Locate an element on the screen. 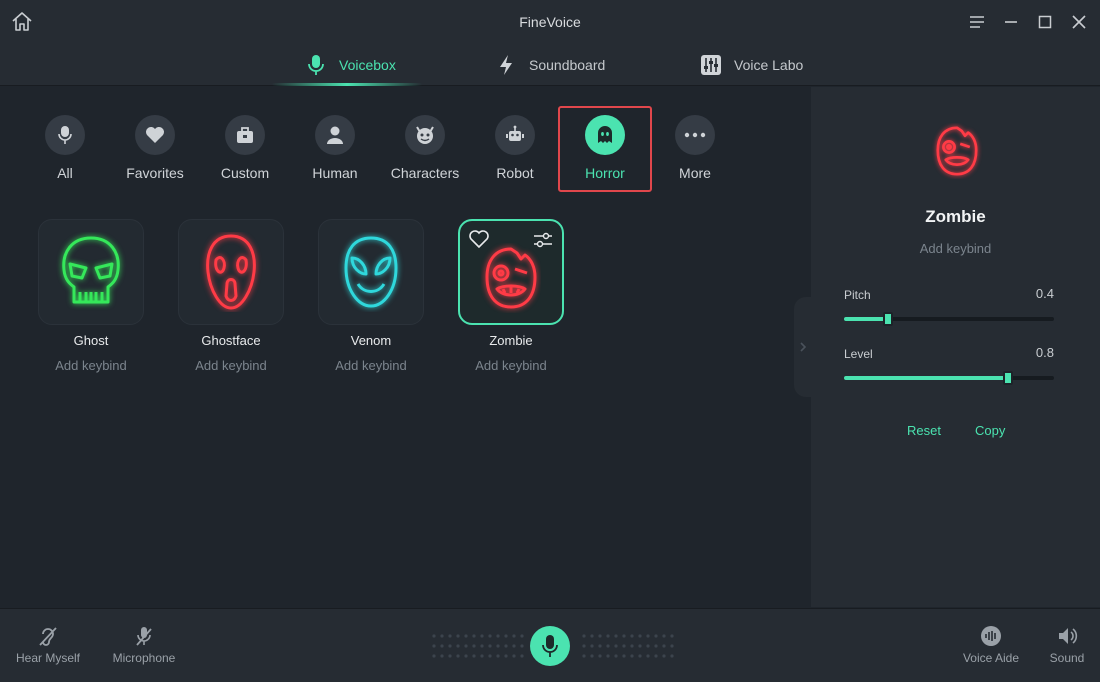 This screenshot has height=682, width=1100. person-icon is located at coordinates (335, 135).